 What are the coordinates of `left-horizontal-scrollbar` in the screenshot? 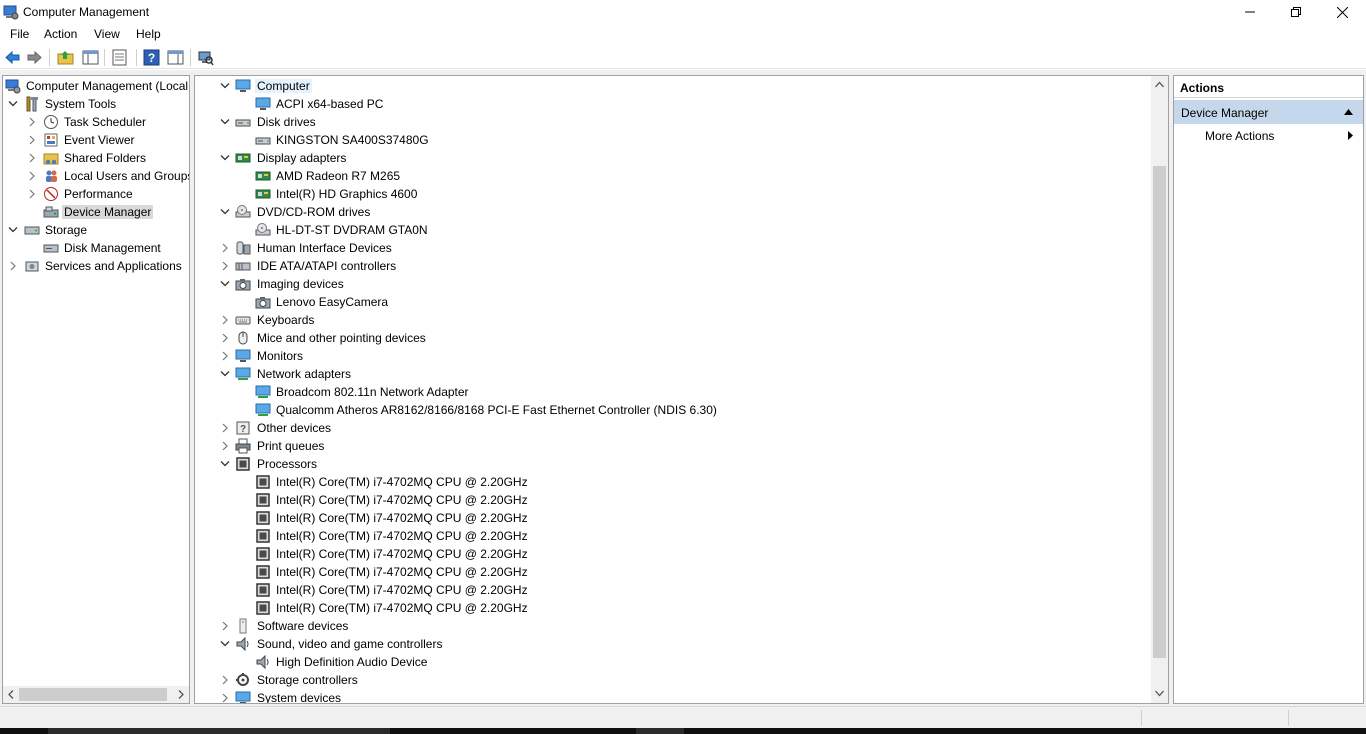 It's located at (96, 694).